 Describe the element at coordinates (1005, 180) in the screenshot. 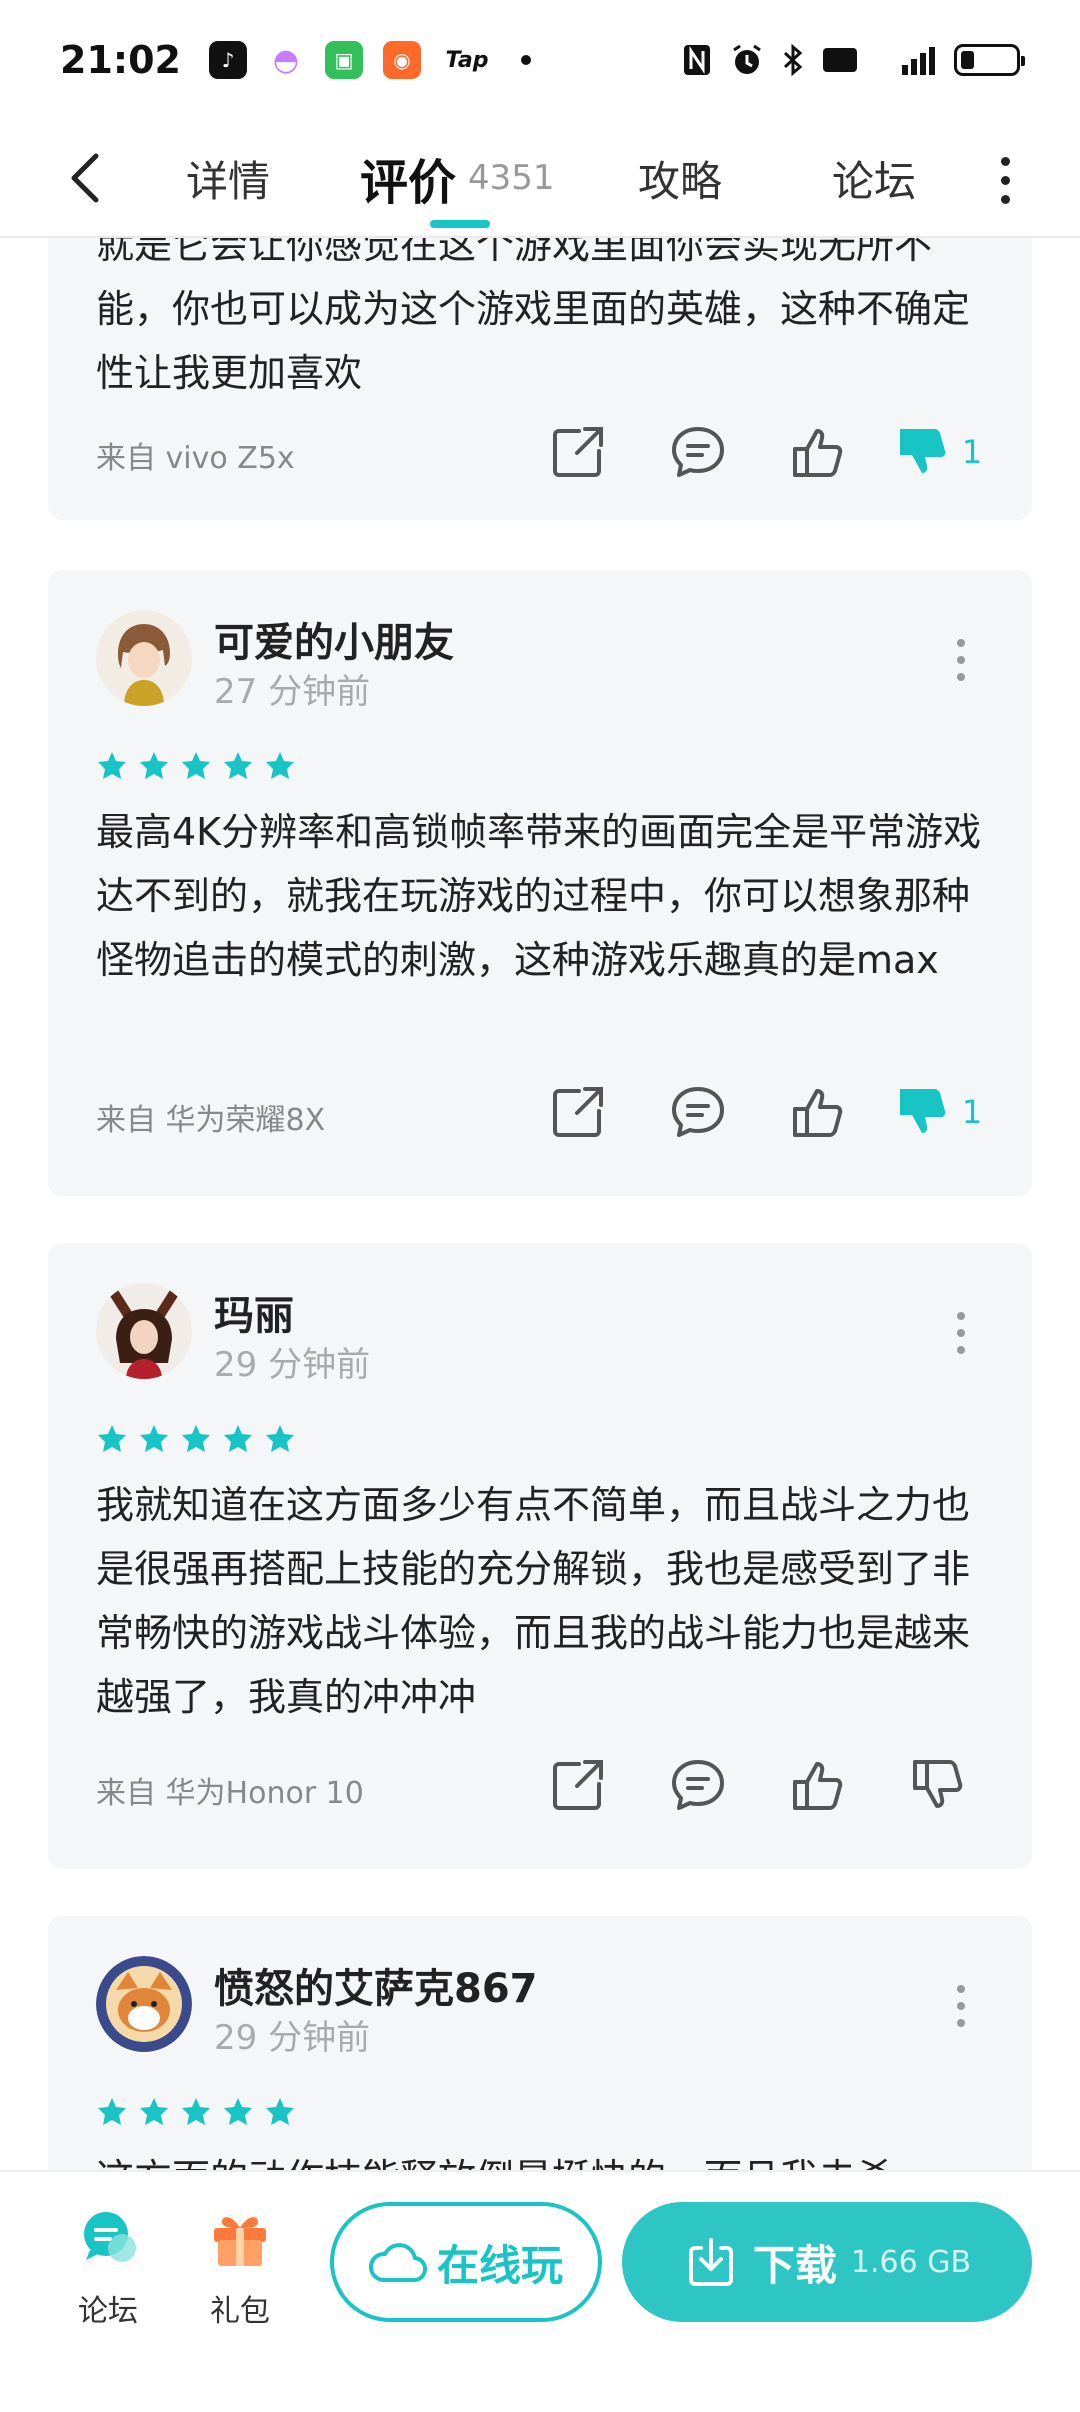

I see `more-options-button` at that location.